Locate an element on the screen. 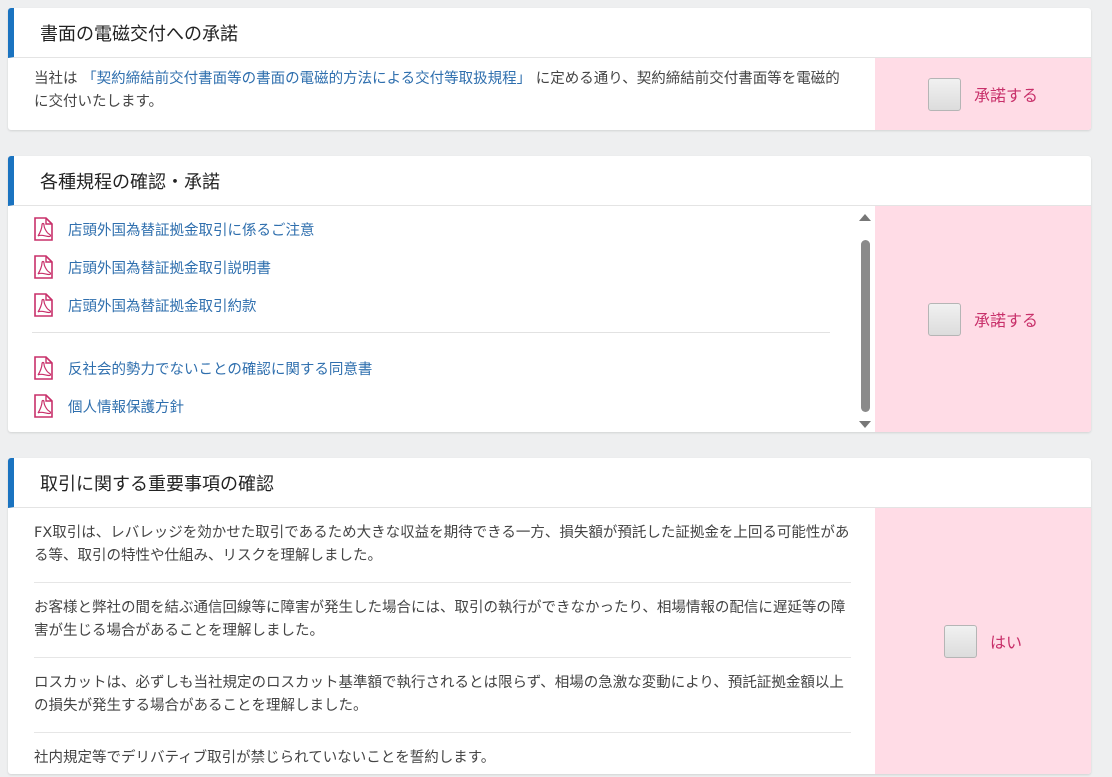 The image size is (1112, 777). scroll-up-arrow-icon is located at coordinates (865, 217).